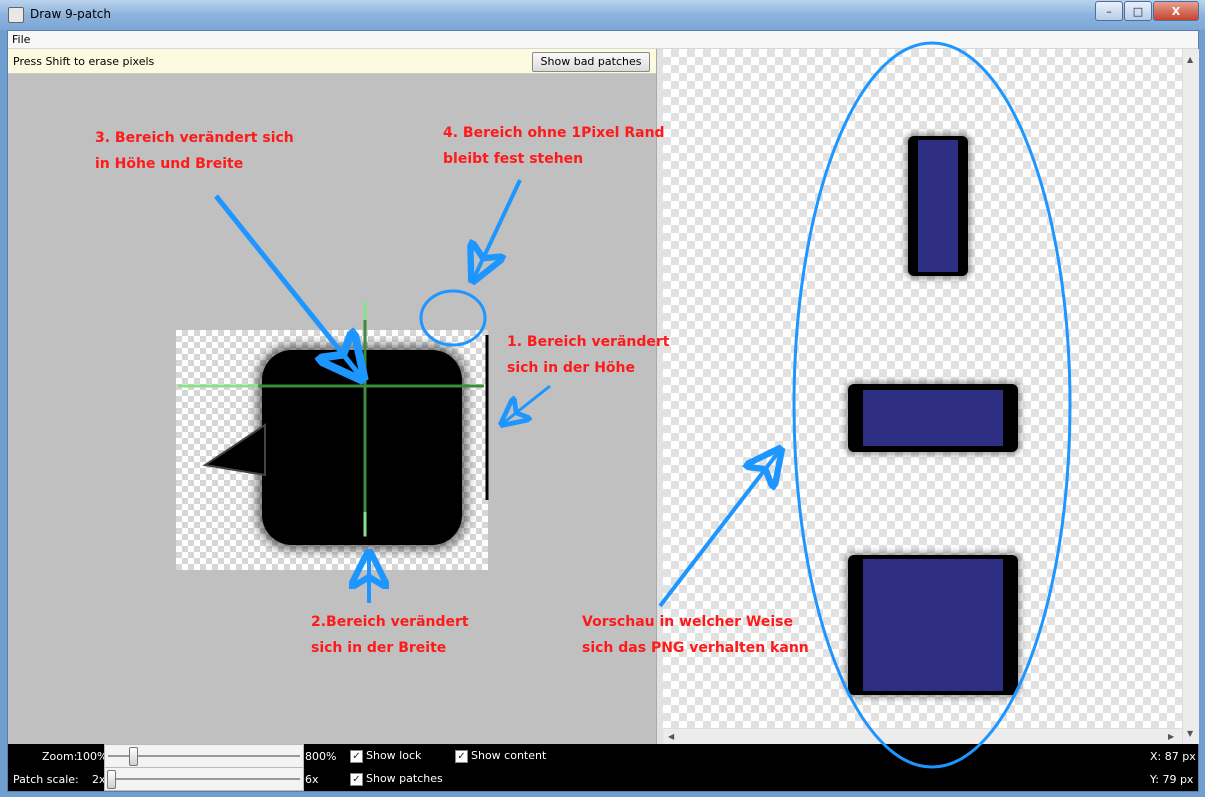 The width and height of the screenshot is (1205, 797). Describe the element at coordinates (1138, 11) in the screenshot. I see `maximize-button: □` at that location.